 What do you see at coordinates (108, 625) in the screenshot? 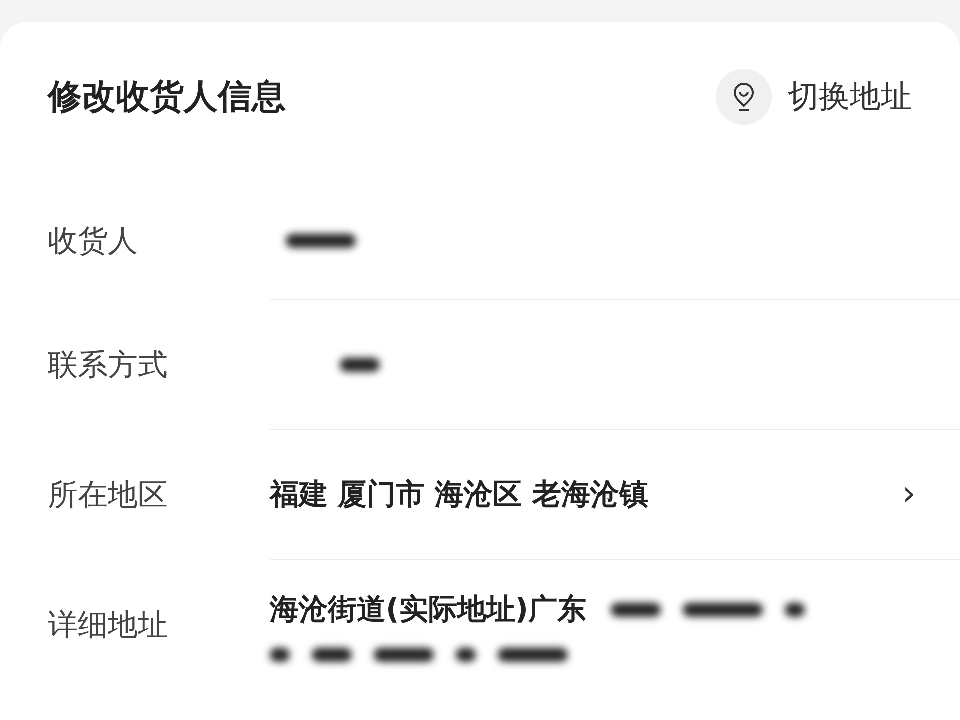
I see `field-label: 详细地址` at bounding box center [108, 625].